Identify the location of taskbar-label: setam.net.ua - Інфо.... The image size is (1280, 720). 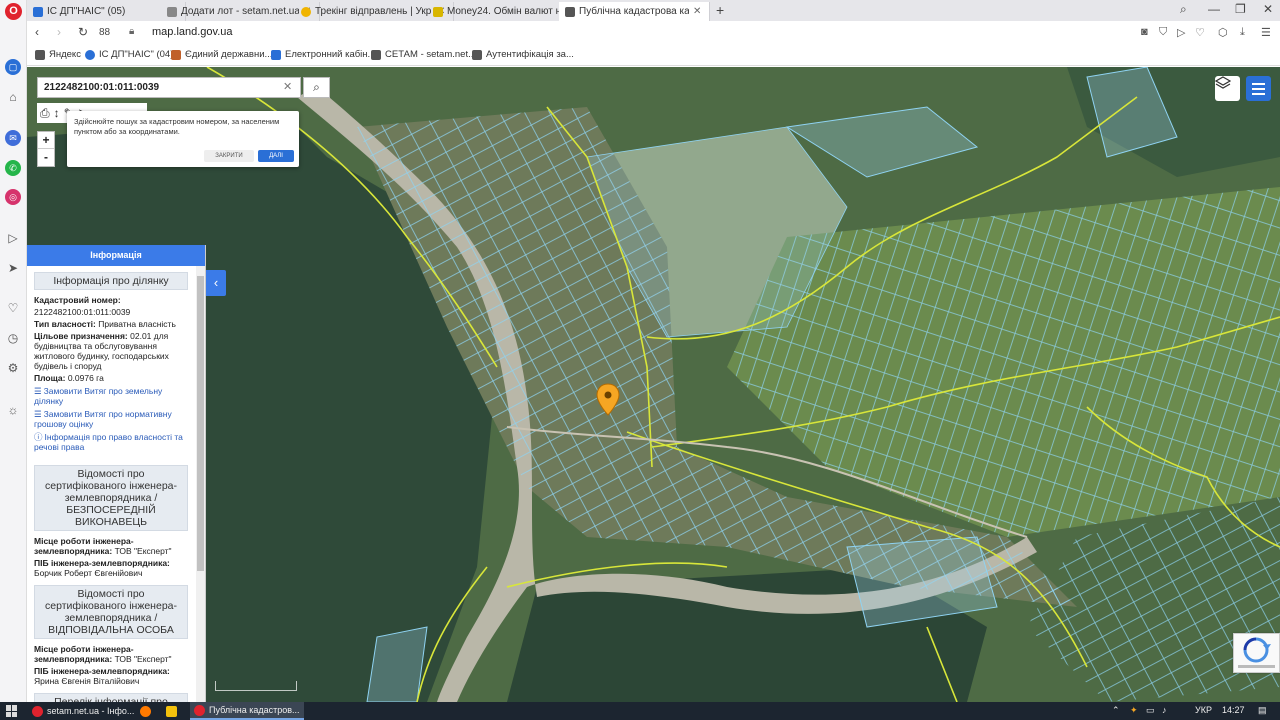
(91, 711).